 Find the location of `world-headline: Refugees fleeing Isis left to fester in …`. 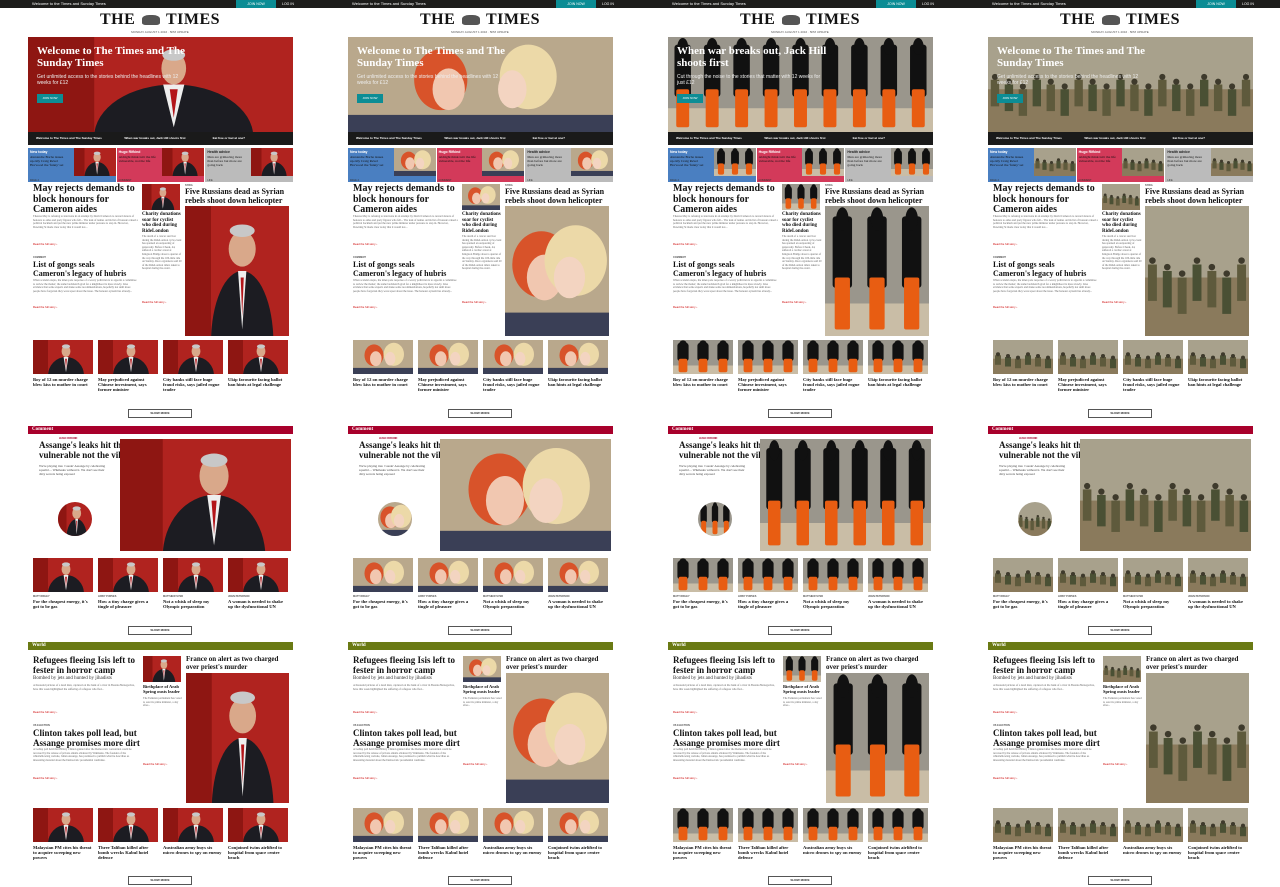

world-headline: Refugees fleeing Isis left to fester in … is located at coordinates (728, 665).